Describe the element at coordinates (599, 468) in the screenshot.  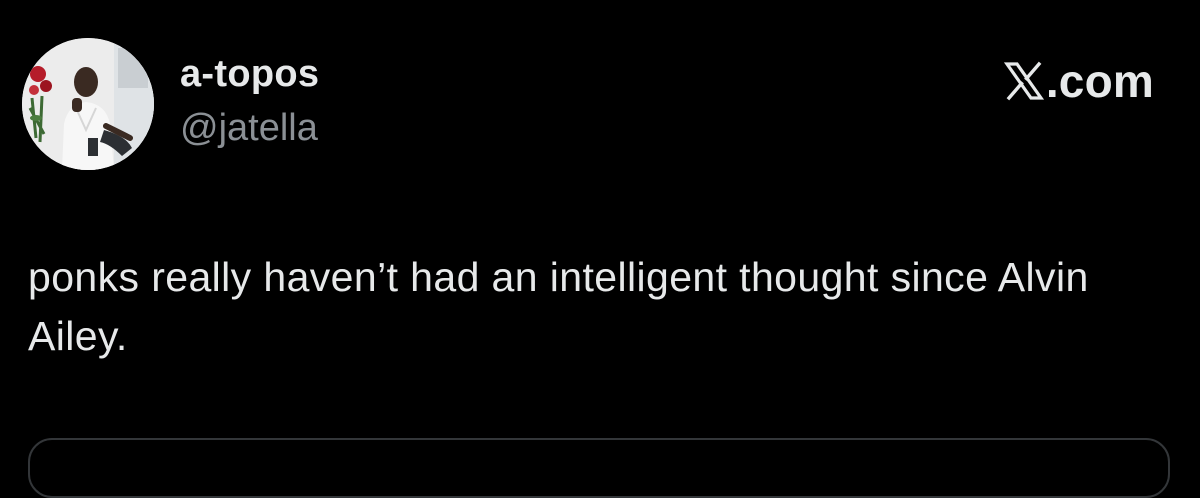
I see `embedded-card` at that location.